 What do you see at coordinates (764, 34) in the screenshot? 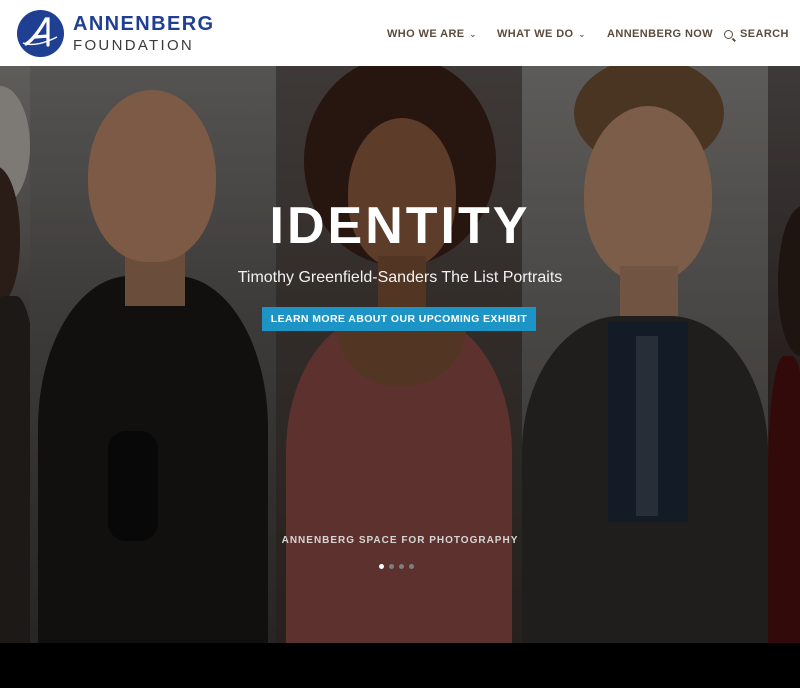
I see `search-label: SEARCH` at bounding box center [764, 34].